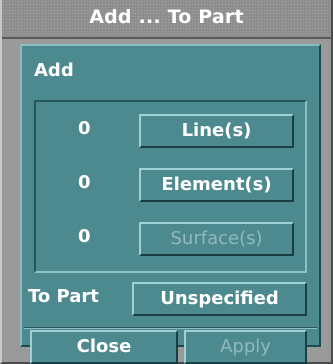 The width and height of the screenshot is (333, 364). What do you see at coordinates (54, 70) in the screenshot?
I see `add-label: Add` at bounding box center [54, 70].